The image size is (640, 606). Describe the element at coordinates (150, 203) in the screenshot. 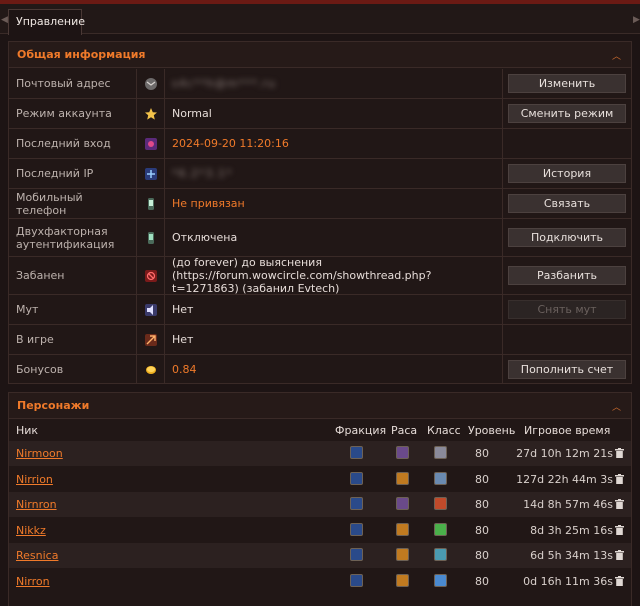

I see `phone-icon` at that location.